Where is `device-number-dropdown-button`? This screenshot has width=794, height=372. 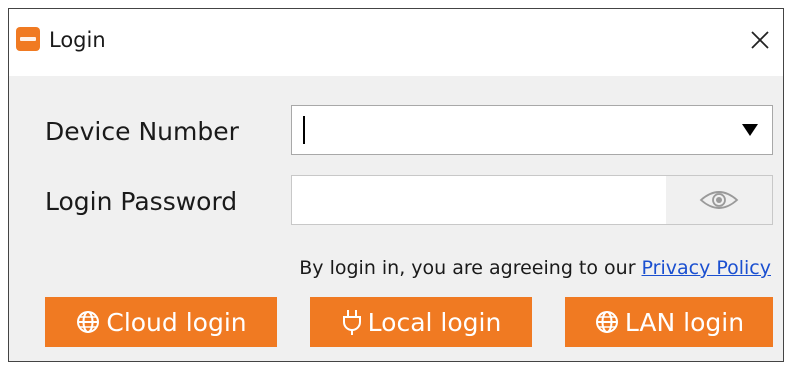
device-number-dropdown-button is located at coordinates (750, 130).